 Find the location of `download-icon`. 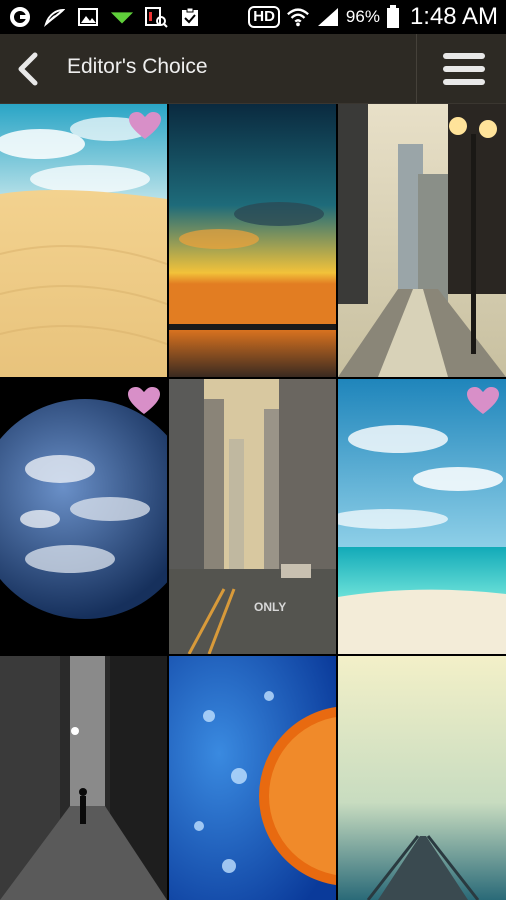

download-icon is located at coordinates (122, 17).